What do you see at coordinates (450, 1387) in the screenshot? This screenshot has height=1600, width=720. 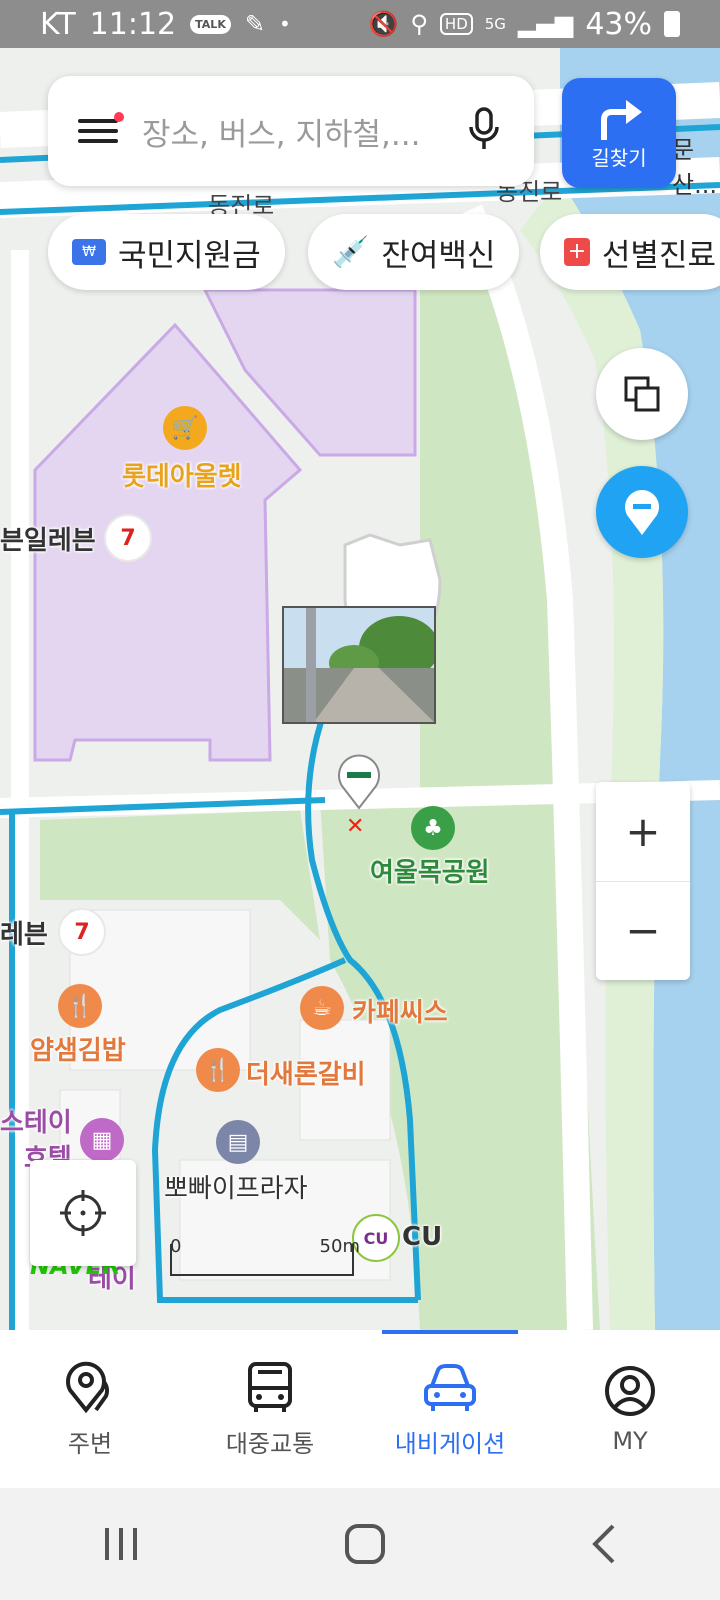 I see `car-icon` at bounding box center [450, 1387].